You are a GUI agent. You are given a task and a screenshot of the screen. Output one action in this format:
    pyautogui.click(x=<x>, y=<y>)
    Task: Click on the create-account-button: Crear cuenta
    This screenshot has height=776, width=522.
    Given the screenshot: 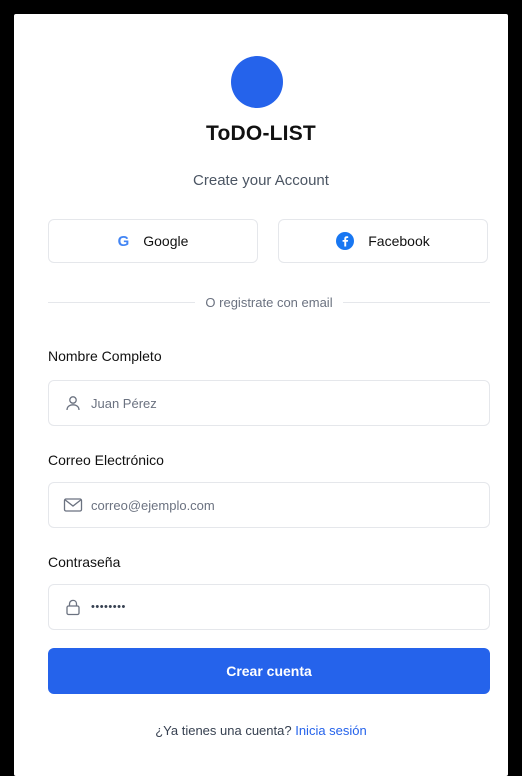 What is the action you would take?
    pyautogui.click(x=269, y=671)
    